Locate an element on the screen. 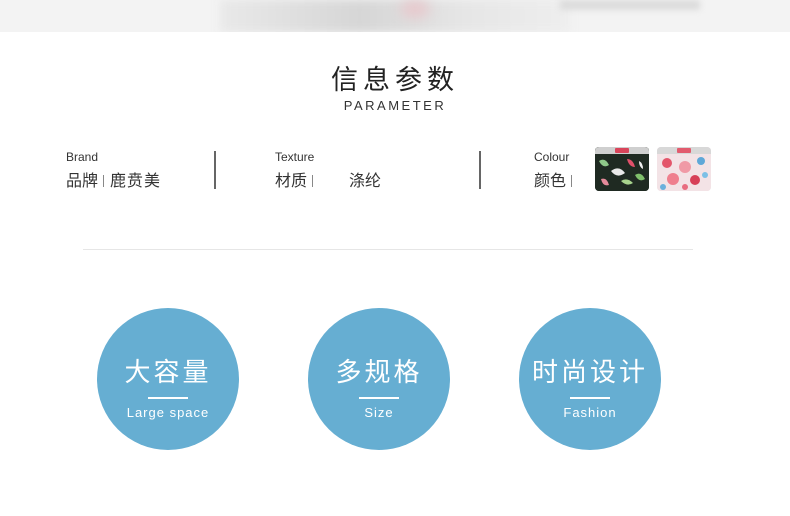  feature-cn: 多规格 is located at coordinates (379, 373).